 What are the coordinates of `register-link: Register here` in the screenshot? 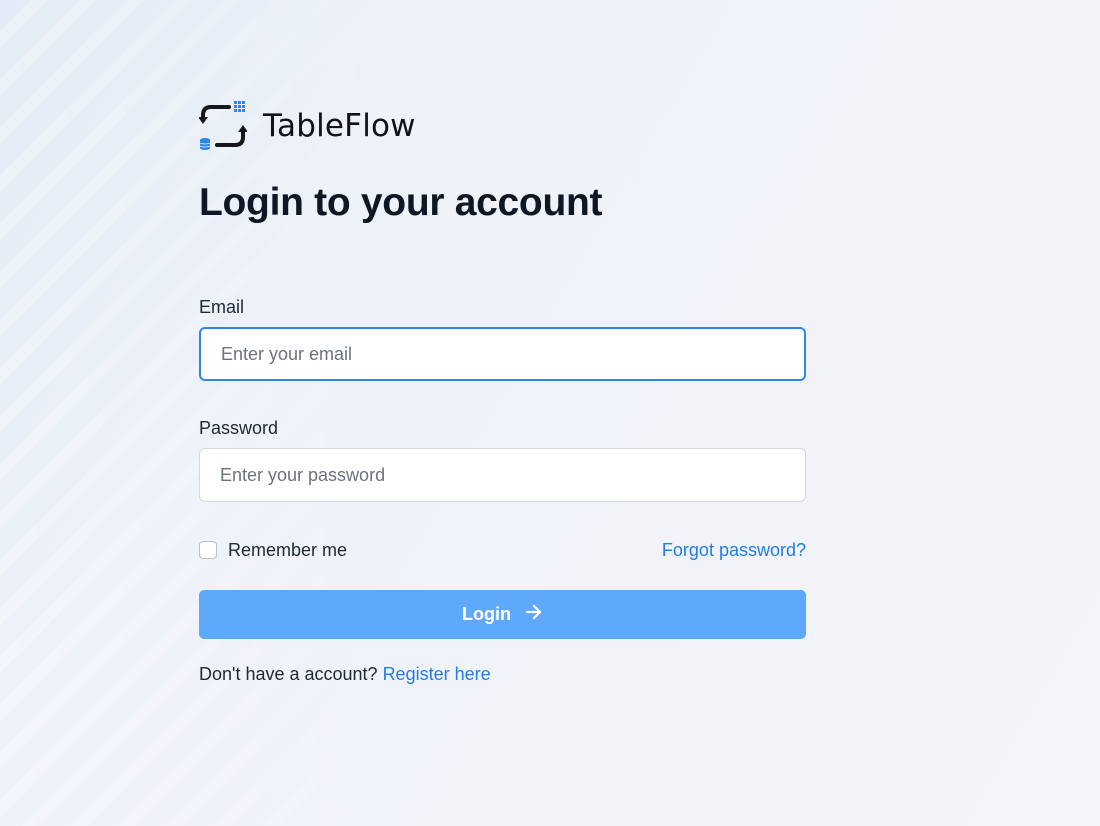 It's located at (437, 674).